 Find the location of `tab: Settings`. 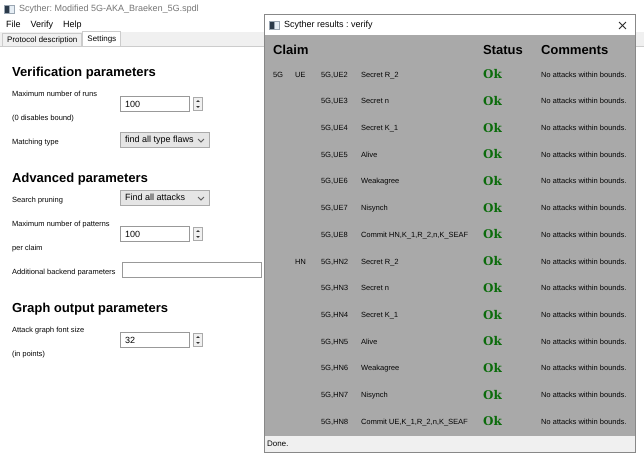

tab: Settings is located at coordinates (102, 38).